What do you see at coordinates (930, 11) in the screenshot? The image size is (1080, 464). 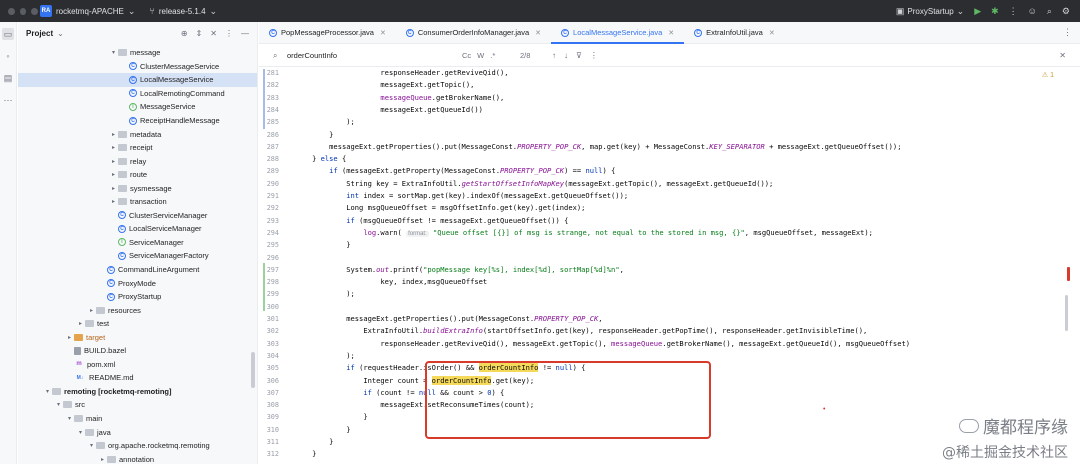 I see `run-config-selector: ▣ ProxyStartup ⌄` at bounding box center [930, 11].